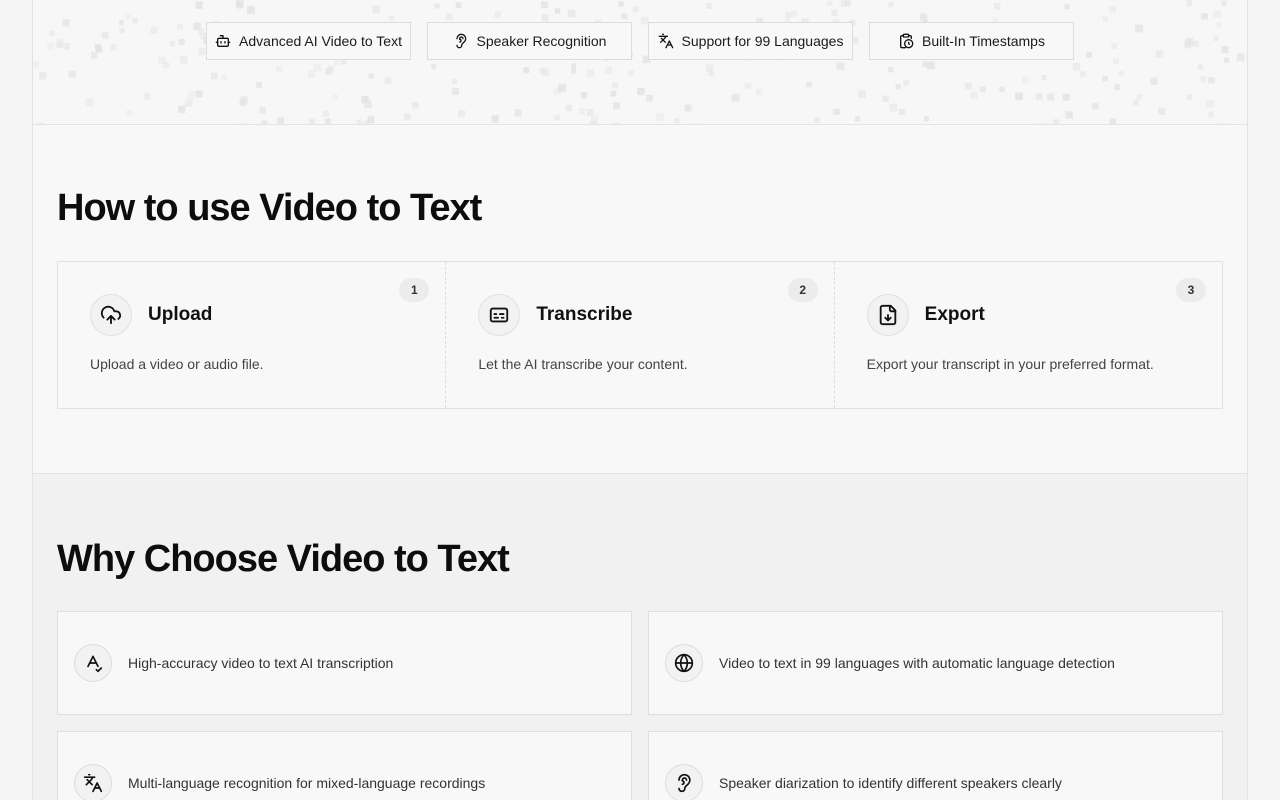  Describe the element at coordinates (320, 41) in the screenshot. I see `feature-chip-label: Advanced AI Video to Text` at that location.